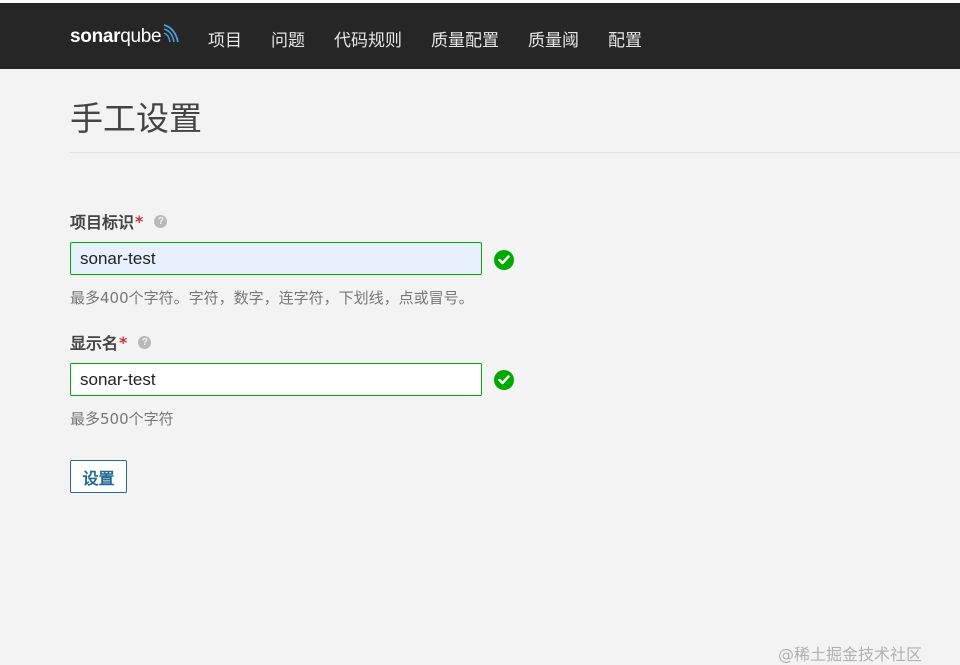 This screenshot has width=960, height=665. What do you see at coordinates (465, 38) in the screenshot?
I see `nav-quality-profiles: 质量配置` at bounding box center [465, 38].